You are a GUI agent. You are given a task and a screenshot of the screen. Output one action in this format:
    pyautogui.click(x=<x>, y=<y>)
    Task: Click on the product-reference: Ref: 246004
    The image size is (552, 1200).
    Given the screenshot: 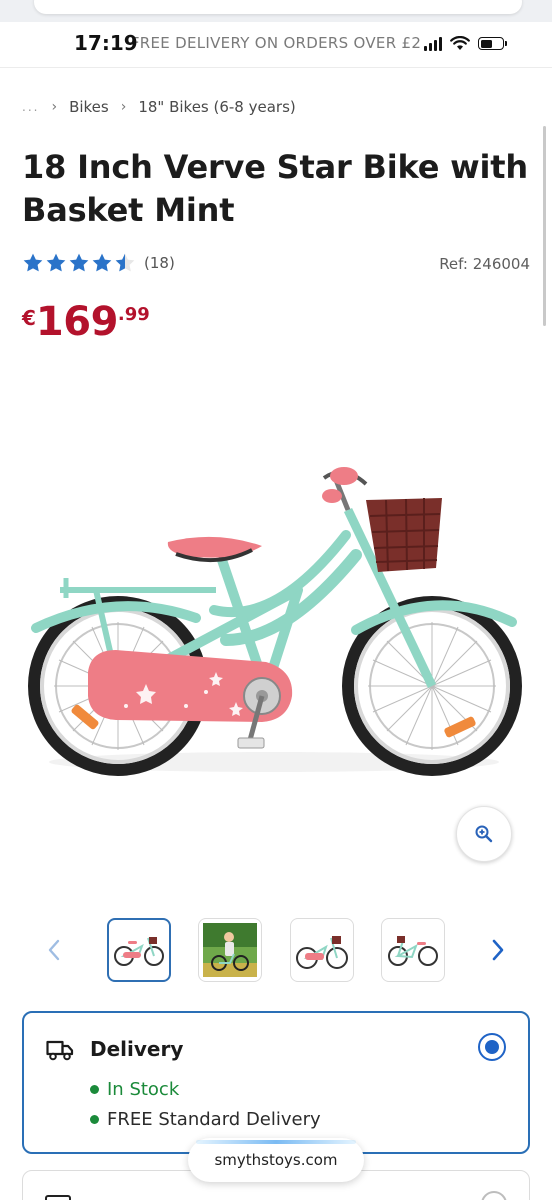 What is the action you would take?
    pyautogui.click(x=484, y=264)
    